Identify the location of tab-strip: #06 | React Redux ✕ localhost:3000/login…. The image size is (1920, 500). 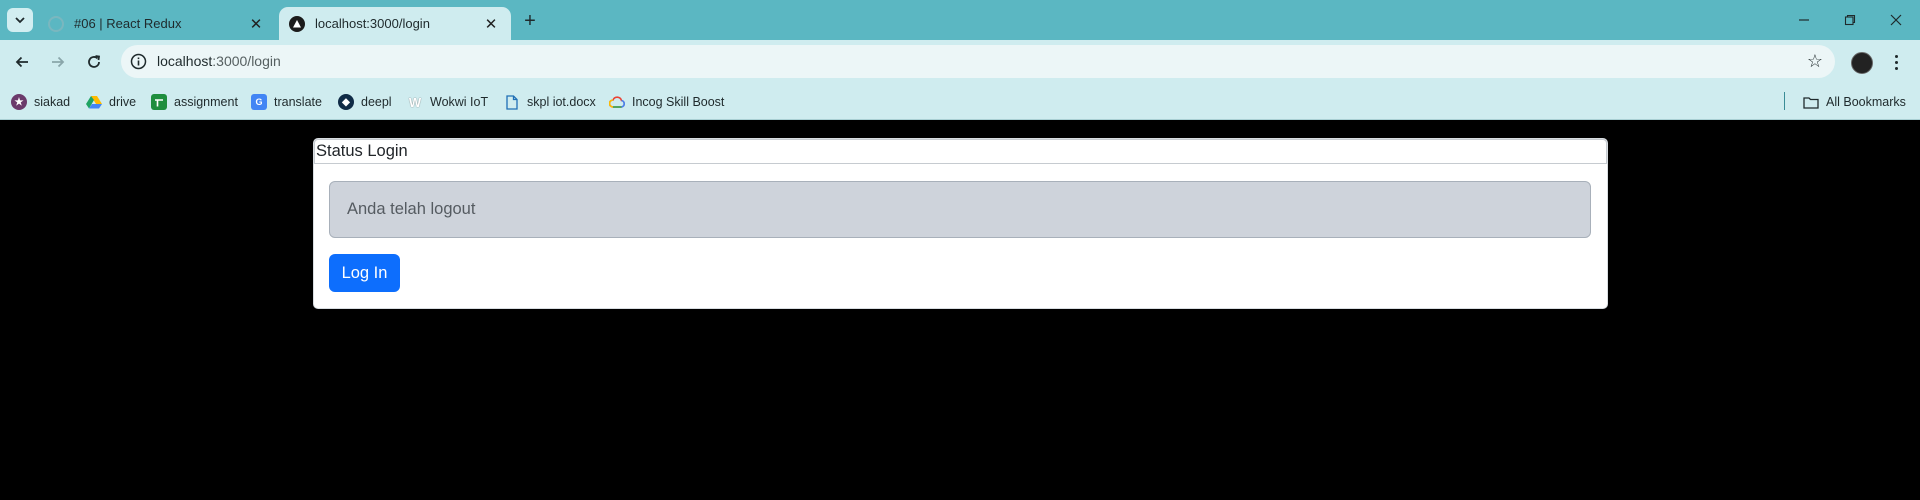
(960, 20).